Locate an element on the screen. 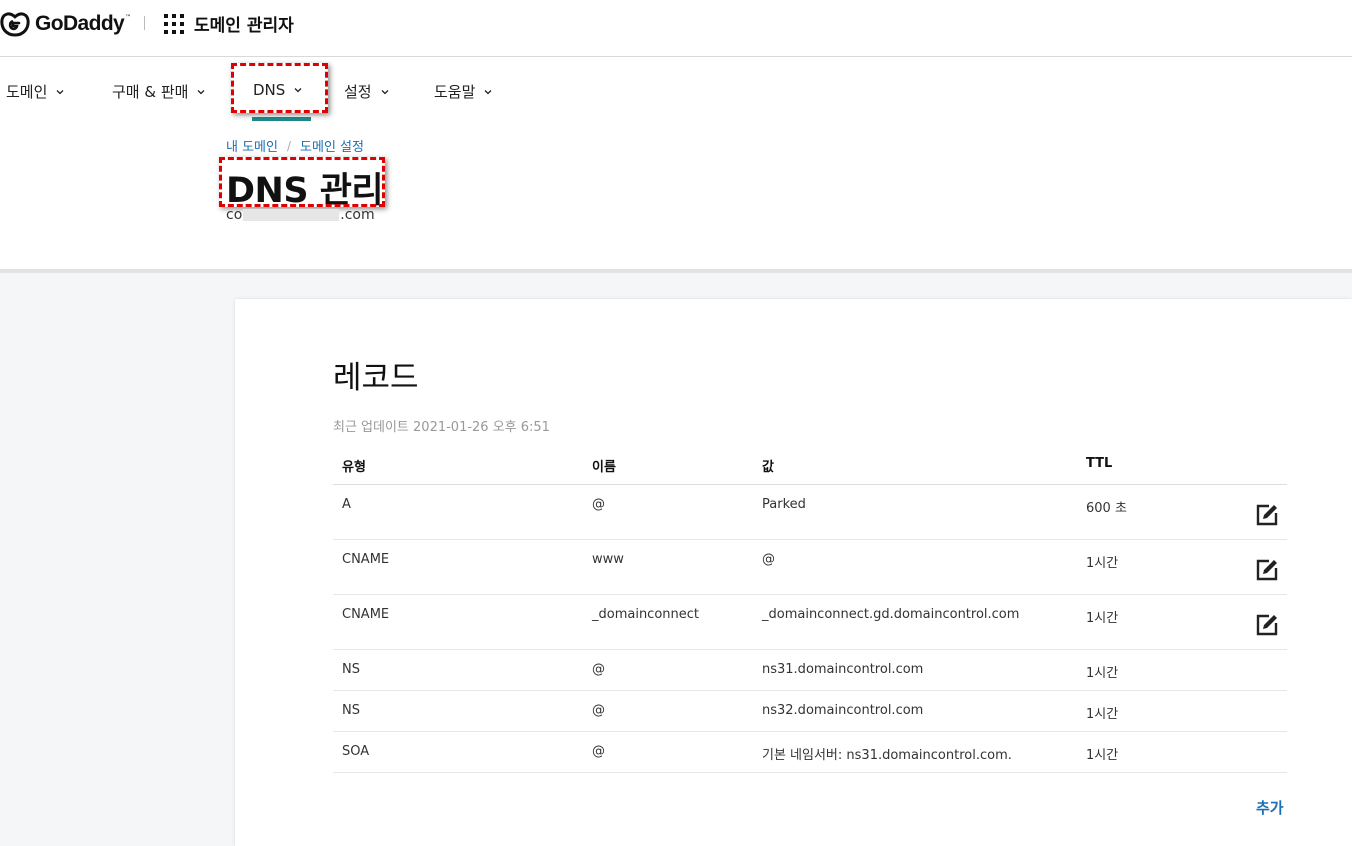 The width and height of the screenshot is (1352, 846). last-updated: 최근 업데이트 2021-01-26 오후 6:51 is located at coordinates (441, 427).